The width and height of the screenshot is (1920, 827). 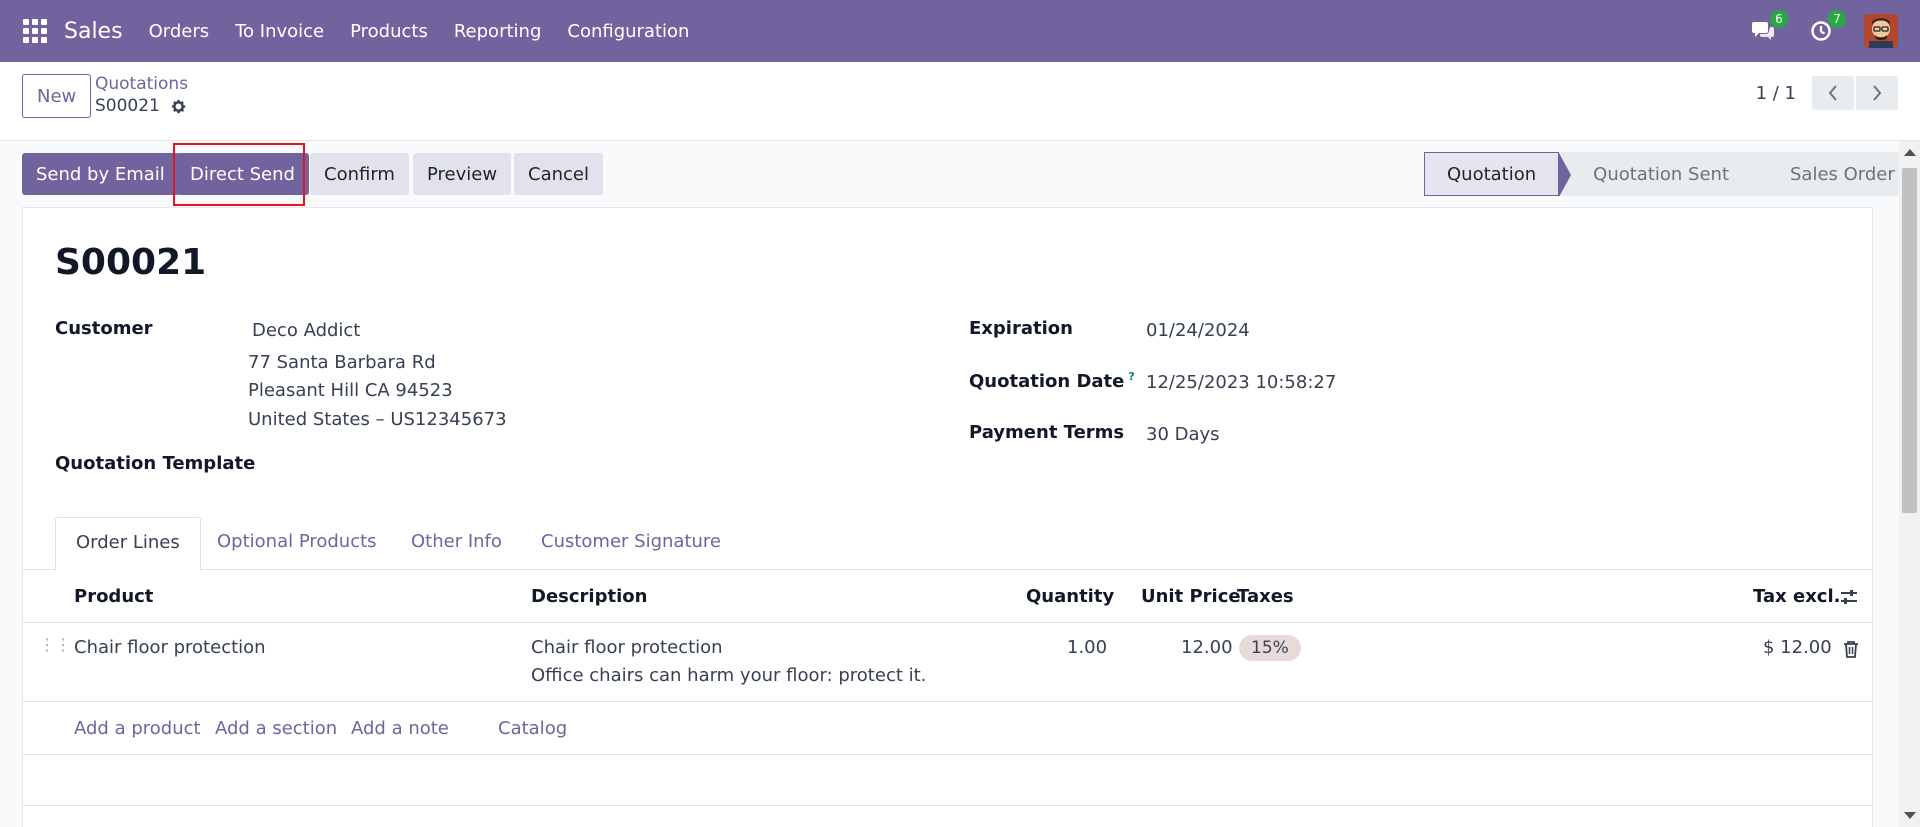 What do you see at coordinates (627, 647) in the screenshot?
I see `row-description-line1: Chair floor protection` at bounding box center [627, 647].